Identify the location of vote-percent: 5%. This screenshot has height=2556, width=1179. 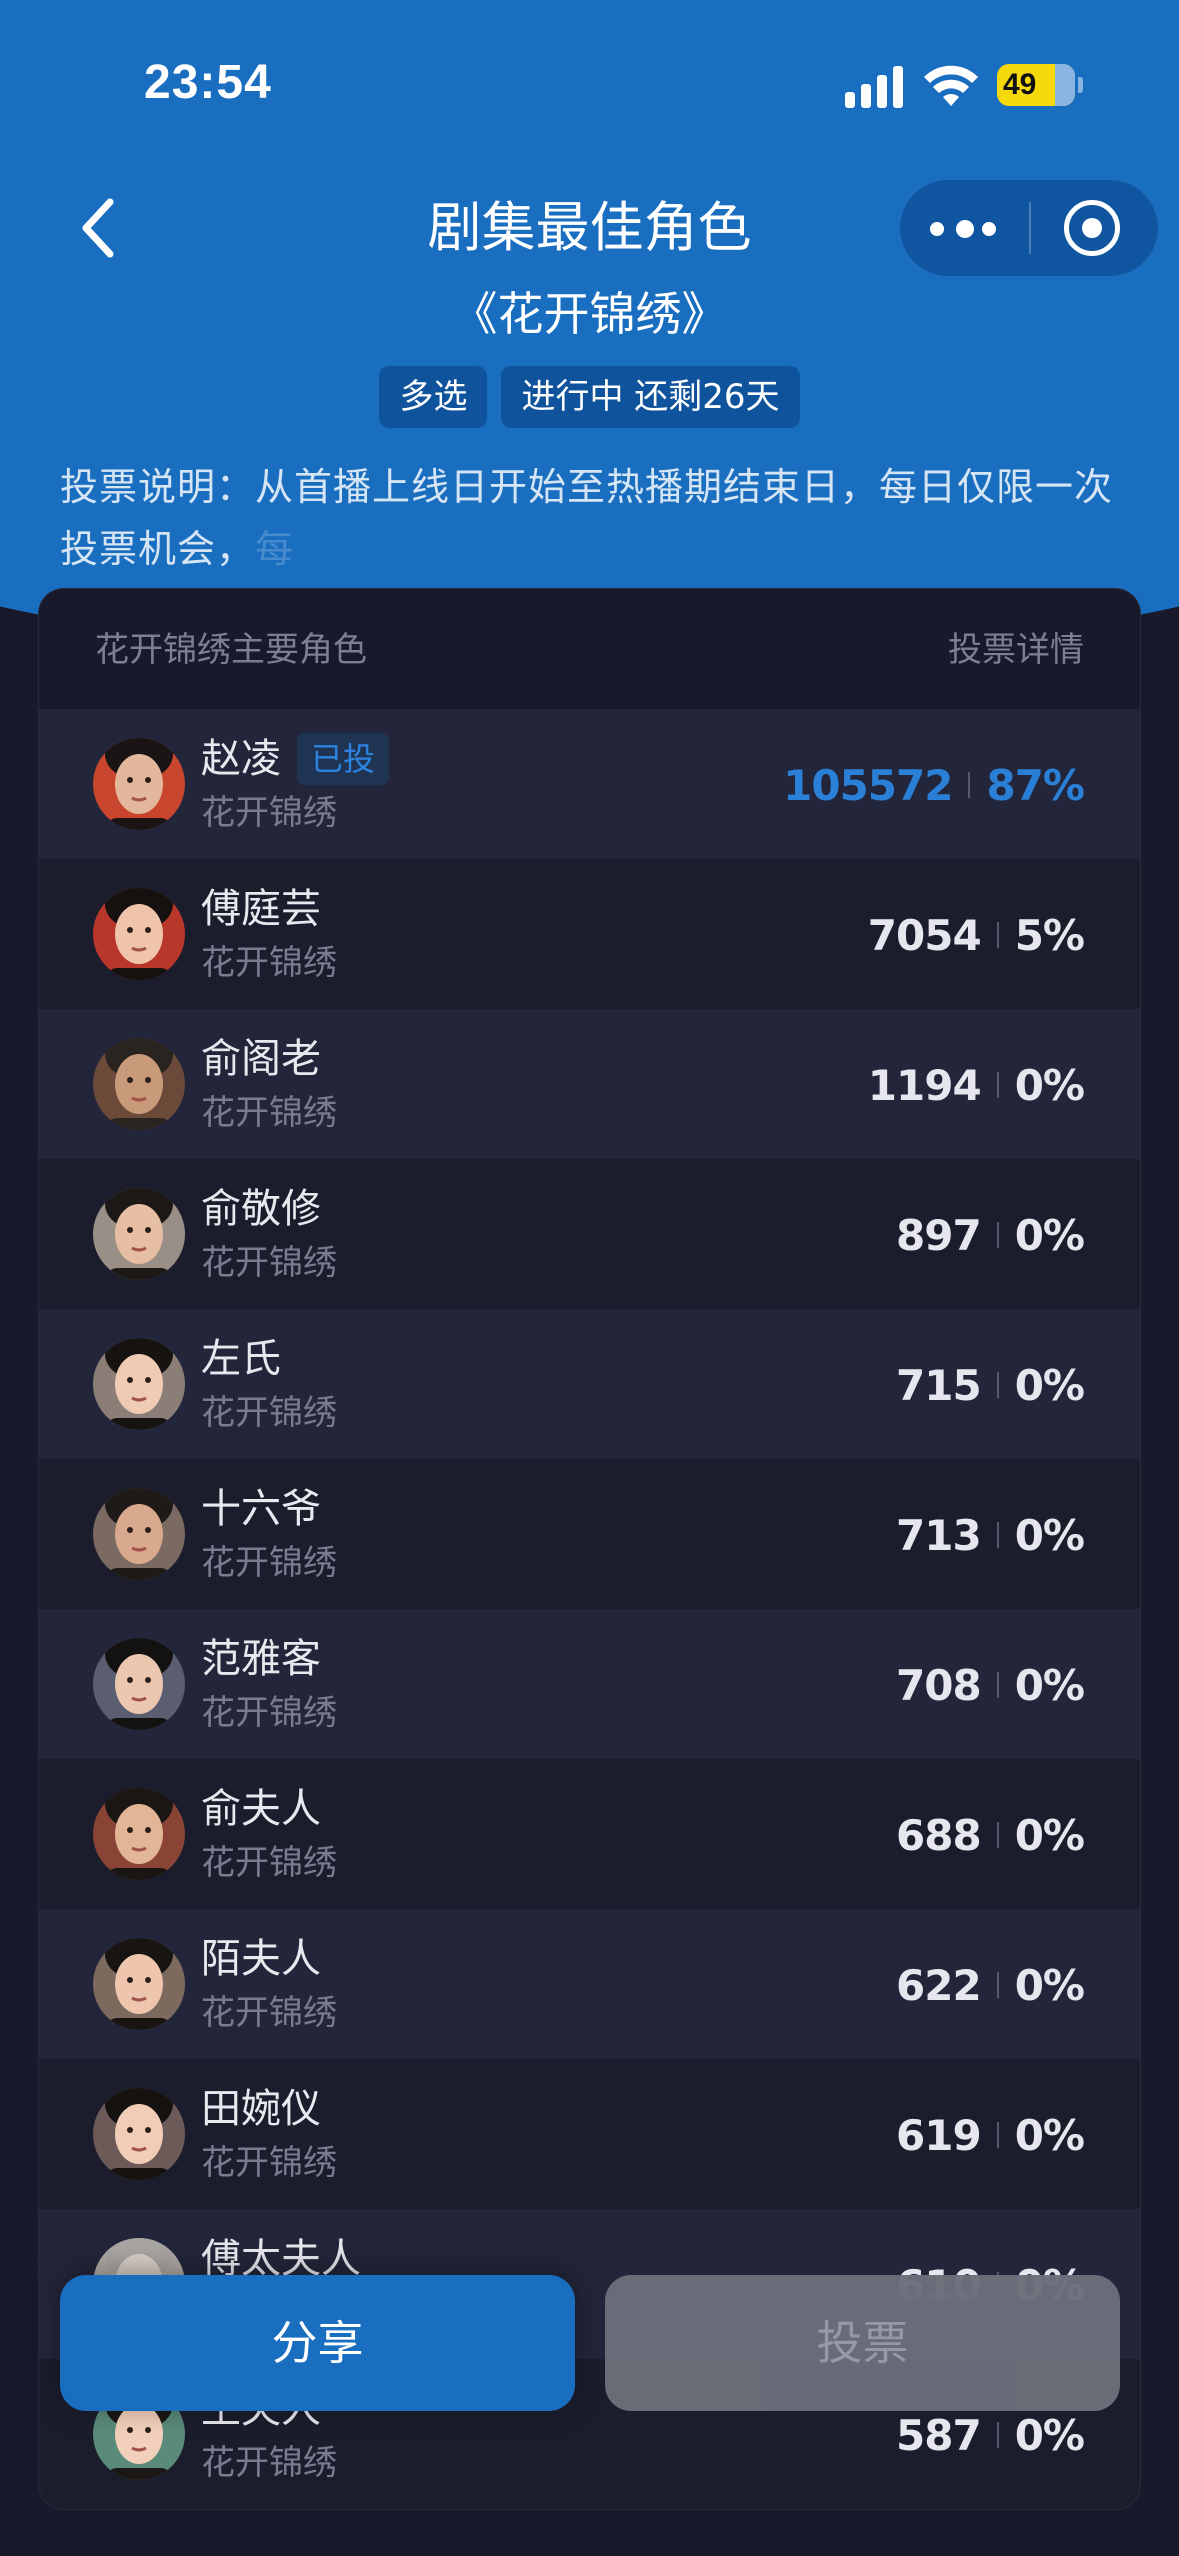
(1049, 935).